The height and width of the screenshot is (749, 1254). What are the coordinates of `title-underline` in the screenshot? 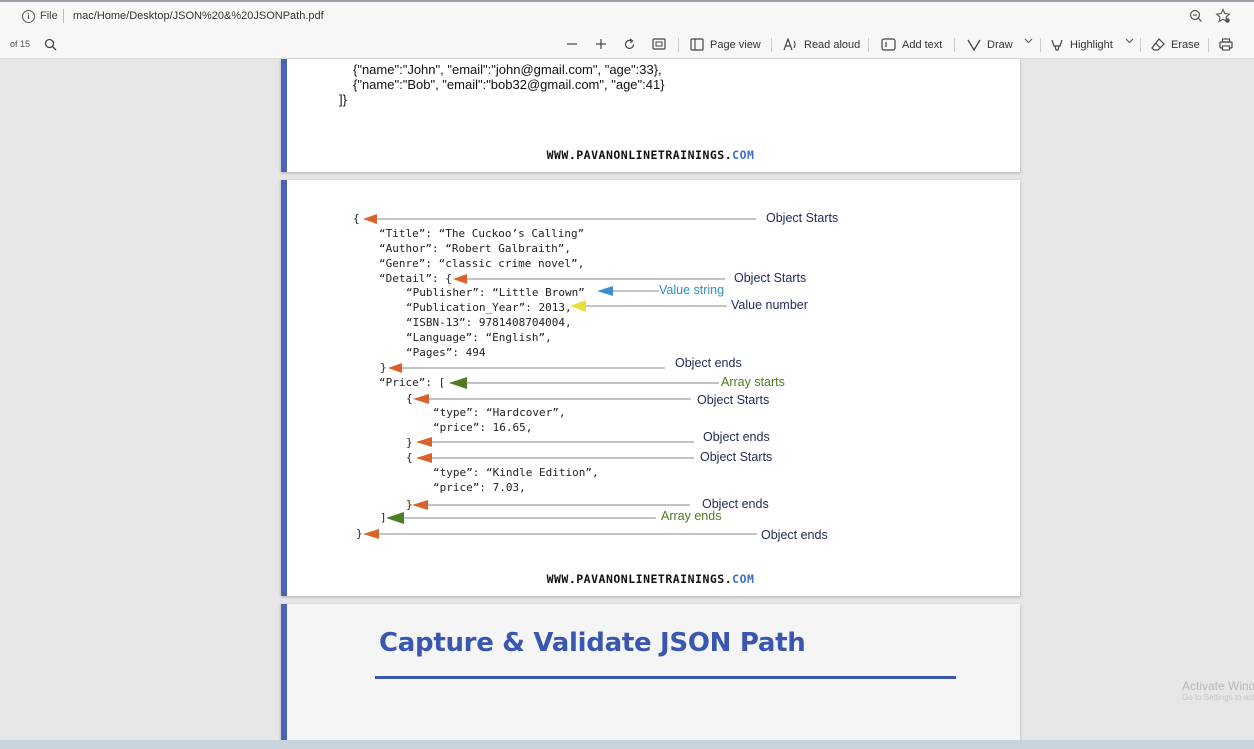 It's located at (665, 677).